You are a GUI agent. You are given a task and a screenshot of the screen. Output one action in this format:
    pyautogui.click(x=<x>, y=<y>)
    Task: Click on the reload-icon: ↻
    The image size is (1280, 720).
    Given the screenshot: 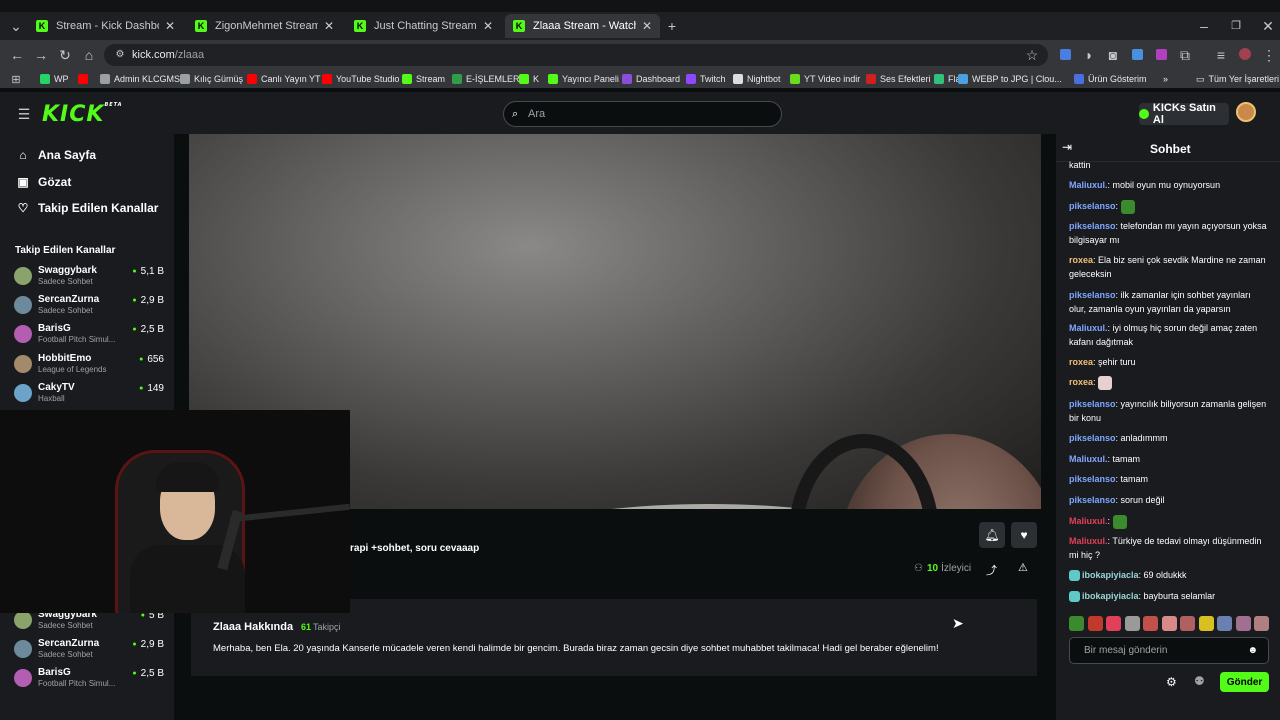 What is the action you would take?
    pyautogui.click(x=65, y=55)
    